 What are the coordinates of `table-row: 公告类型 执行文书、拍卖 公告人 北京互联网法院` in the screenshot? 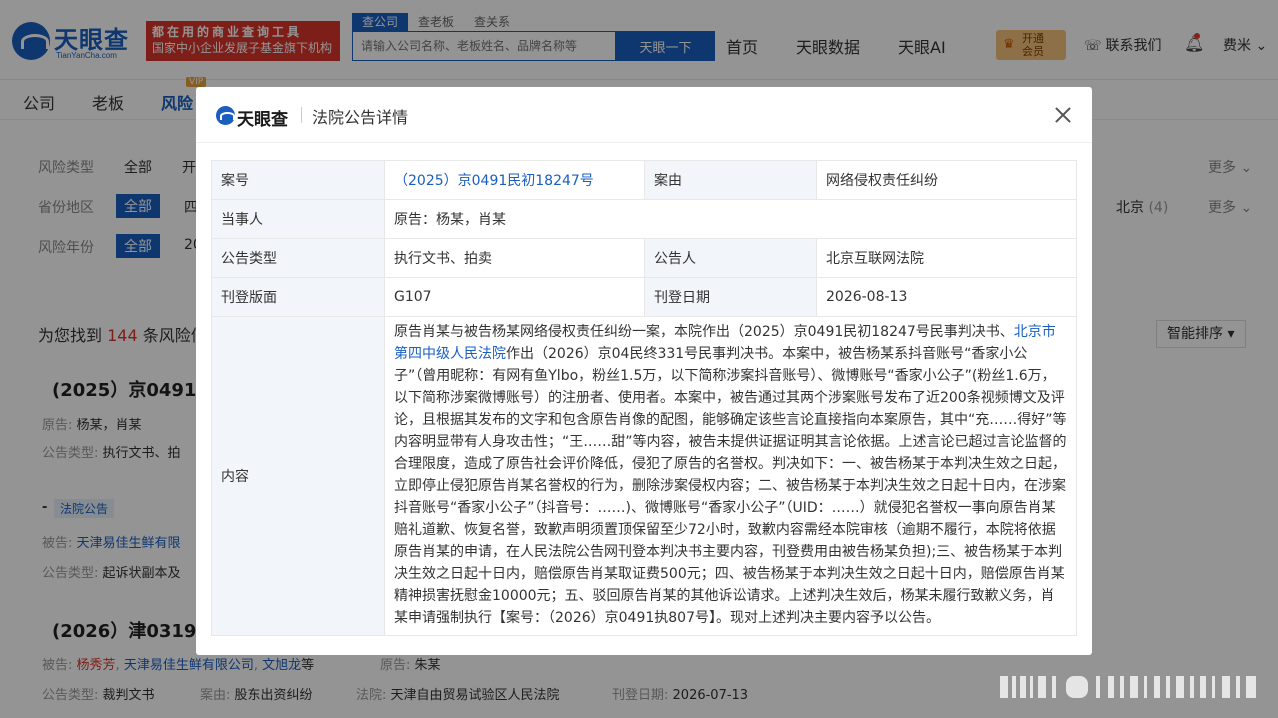 It's located at (644, 258).